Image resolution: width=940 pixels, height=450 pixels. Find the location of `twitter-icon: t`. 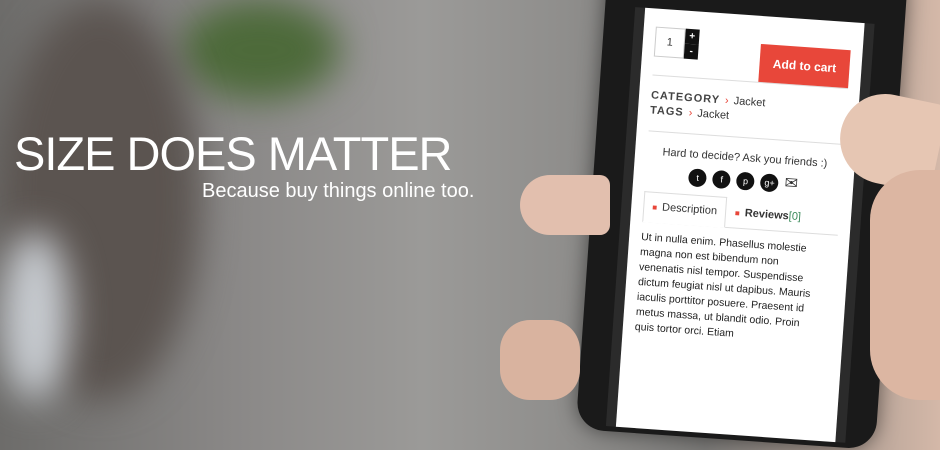

twitter-icon: t is located at coordinates (698, 178).